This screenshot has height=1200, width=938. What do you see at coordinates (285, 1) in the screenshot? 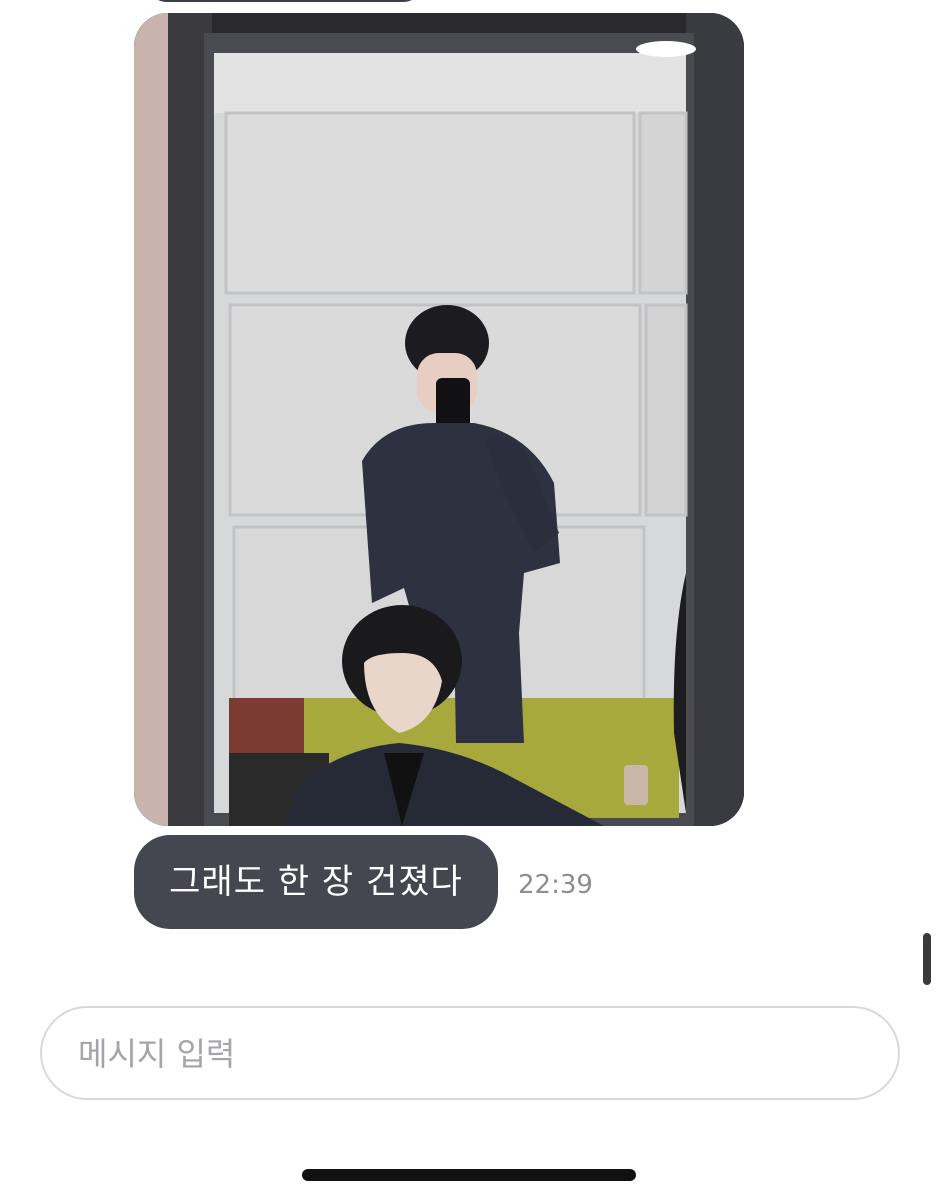
I see `previous-message-bubble` at bounding box center [285, 1].